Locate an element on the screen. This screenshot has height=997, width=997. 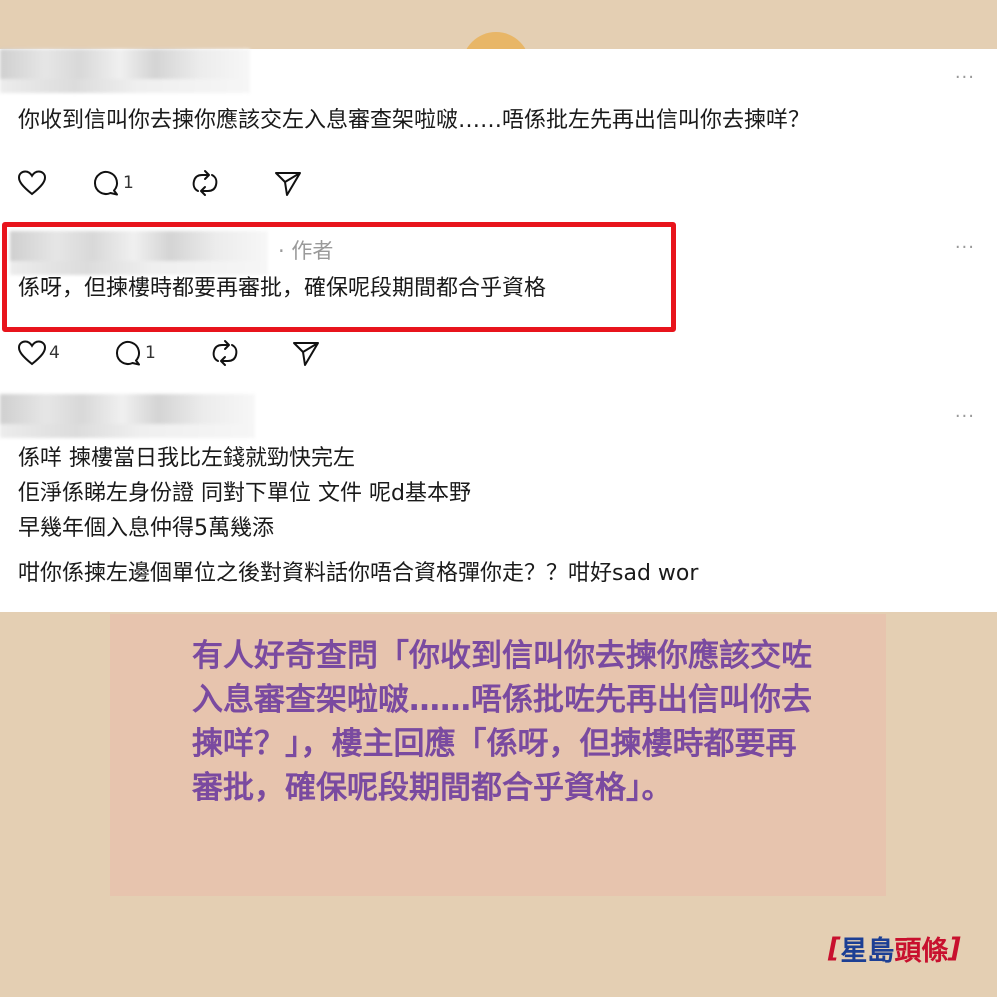
comment-line: 咁你係揀左邊個單位之後對資料話你唔合資格彈你走？？咁好sad wor is located at coordinates (358, 573).